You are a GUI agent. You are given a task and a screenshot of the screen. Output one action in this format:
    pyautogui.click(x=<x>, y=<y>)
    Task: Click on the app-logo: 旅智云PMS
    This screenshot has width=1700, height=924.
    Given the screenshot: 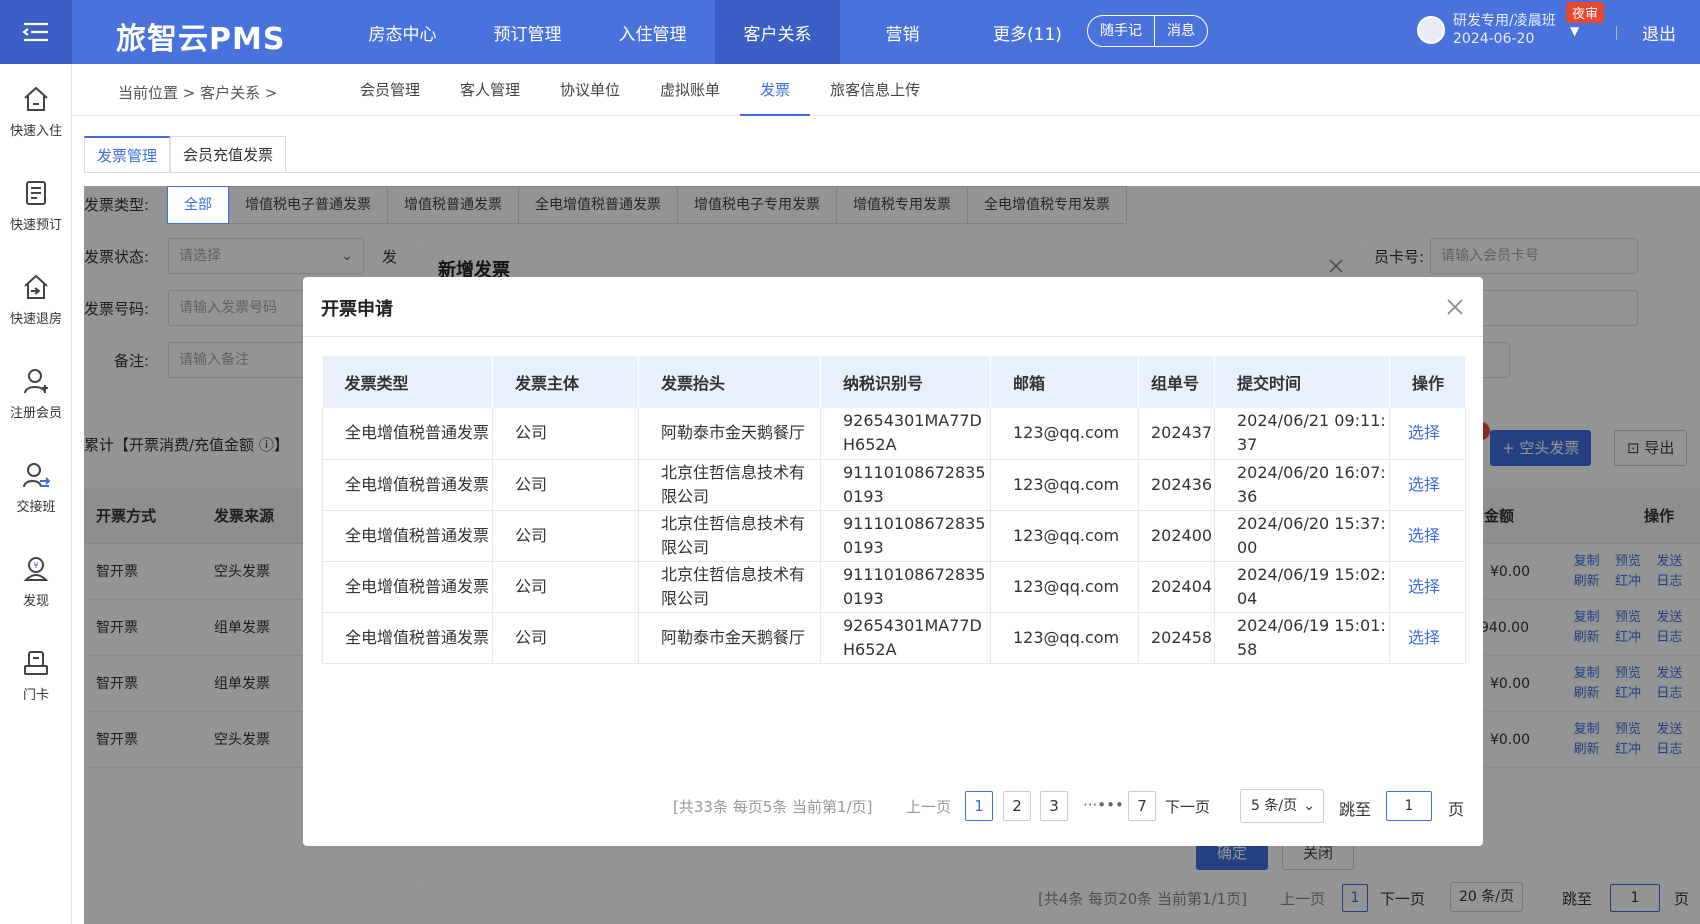 What is the action you would take?
    pyautogui.click(x=201, y=39)
    